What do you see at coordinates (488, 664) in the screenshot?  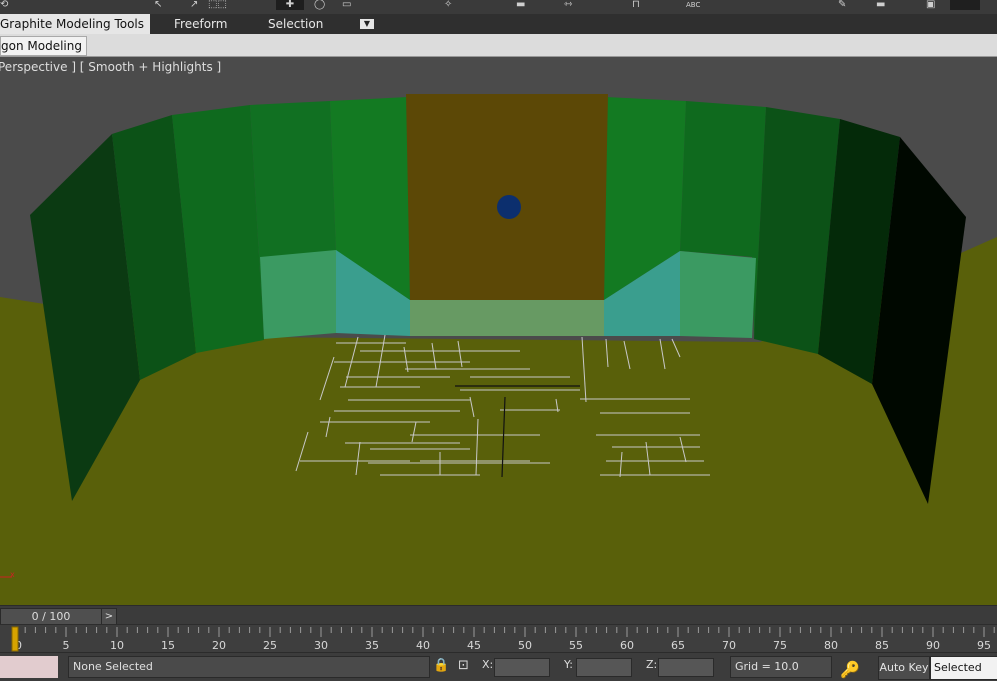 I see `x-coord-label: X:` at bounding box center [488, 664].